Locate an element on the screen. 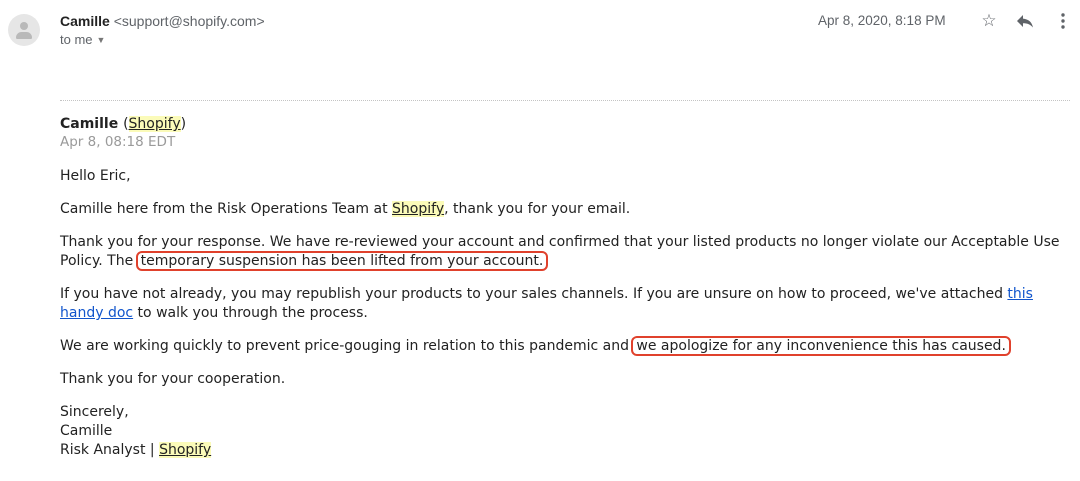 Image resolution: width=1080 pixels, height=481 pixels. recipient-label: to me is located at coordinates (76, 39).